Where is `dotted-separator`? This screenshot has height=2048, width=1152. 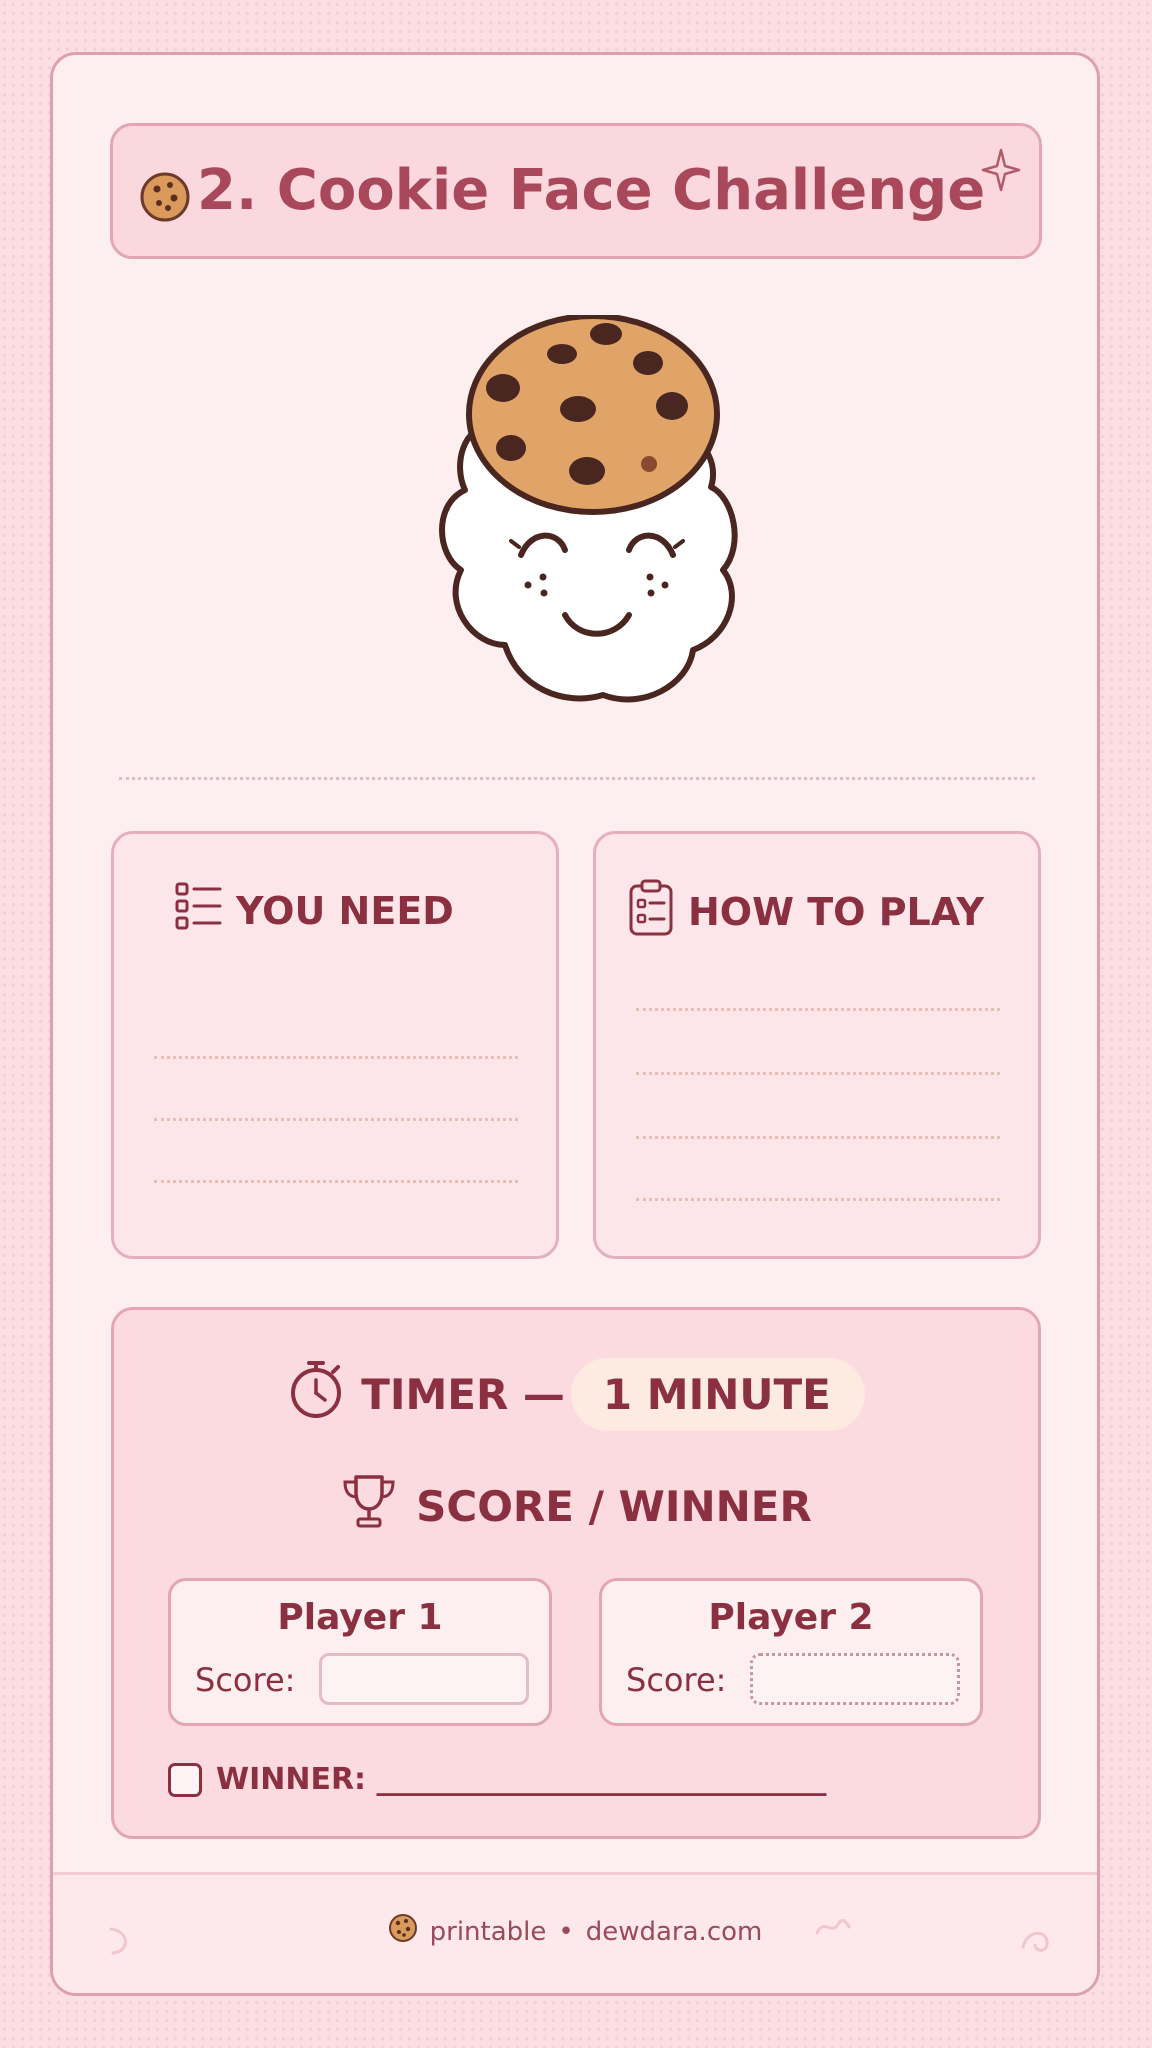 dotted-separator is located at coordinates (577, 778).